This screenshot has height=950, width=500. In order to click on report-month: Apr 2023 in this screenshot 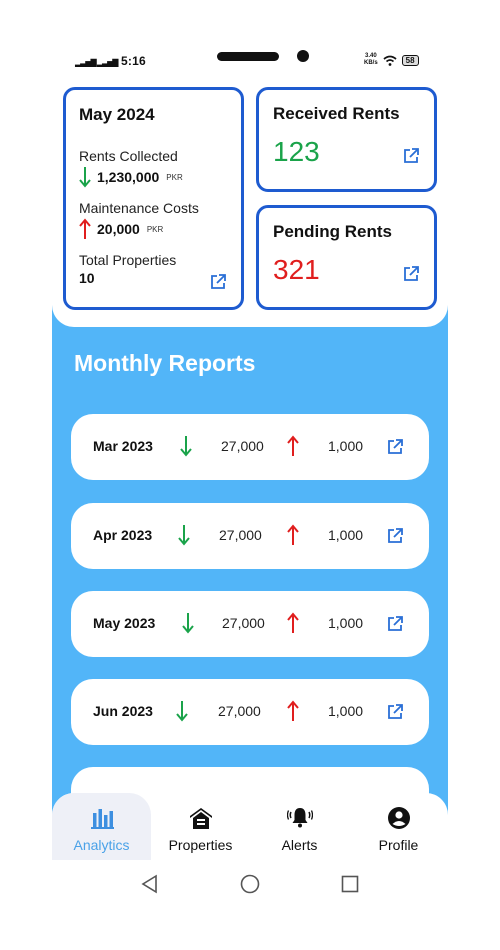, I will do `click(123, 535)`.